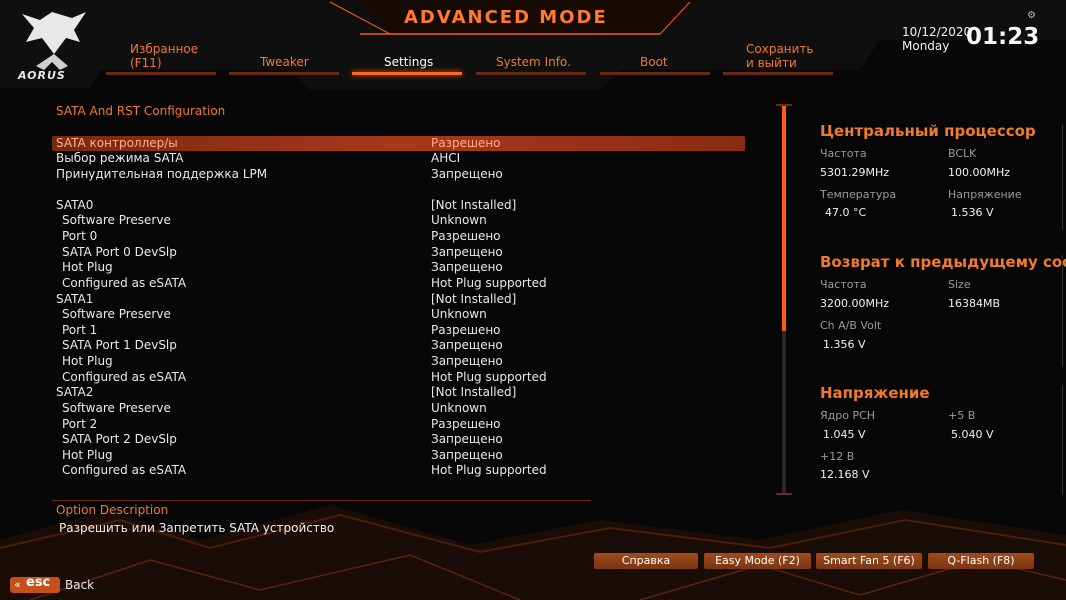 The width and height of the screenshot is (1066, 600). I want to click on tab-settings-underline, so click(407, 73).